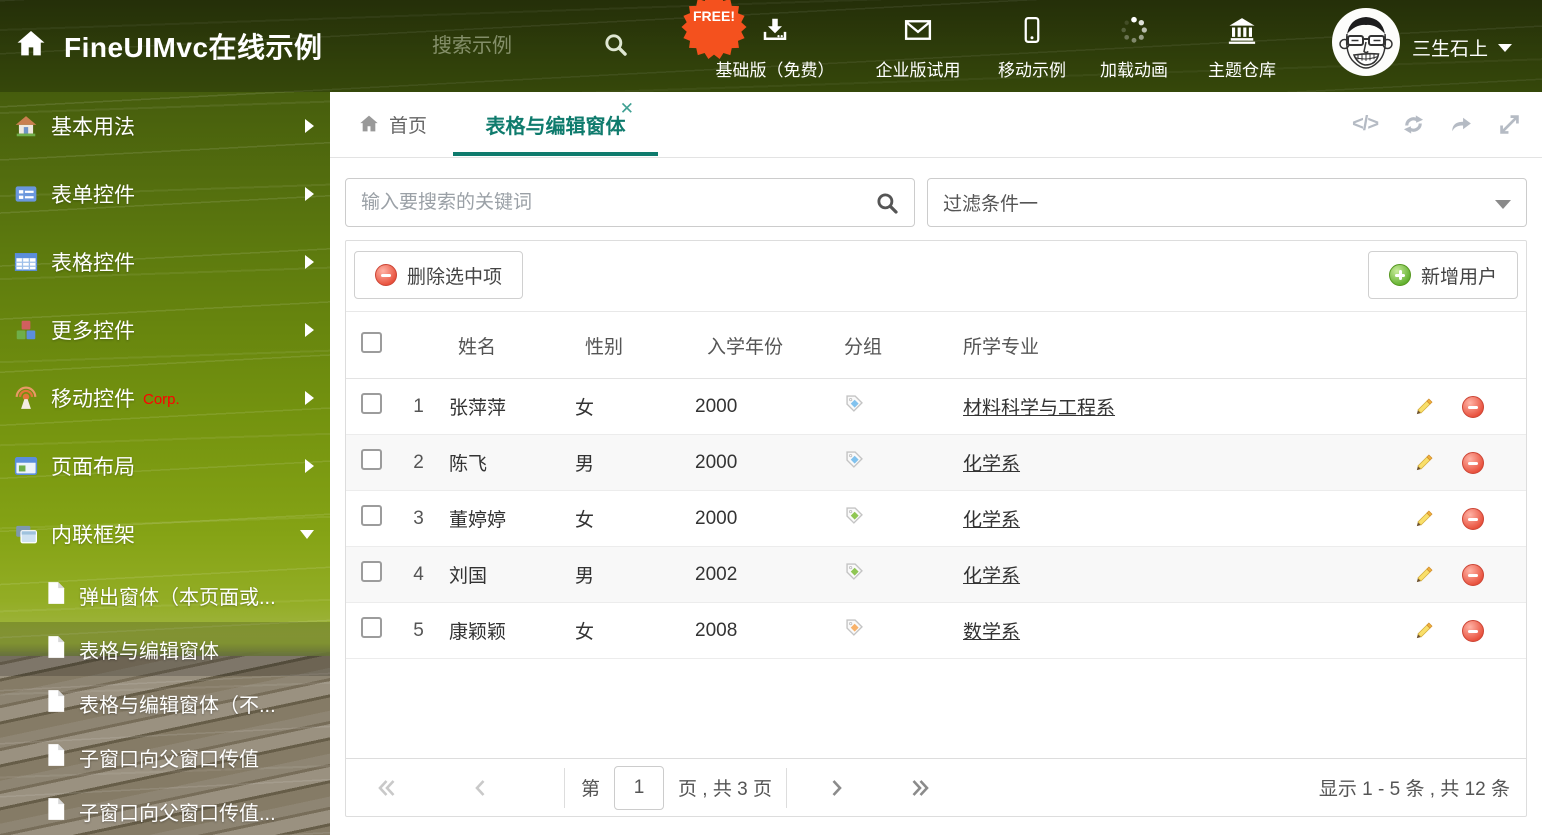 This screenshot has width=1542, height=835. Describe the element at coordinates (1242, 46) in the screenshot. I see `header-menu-item-theme-repository: 主题仓库` at that location.